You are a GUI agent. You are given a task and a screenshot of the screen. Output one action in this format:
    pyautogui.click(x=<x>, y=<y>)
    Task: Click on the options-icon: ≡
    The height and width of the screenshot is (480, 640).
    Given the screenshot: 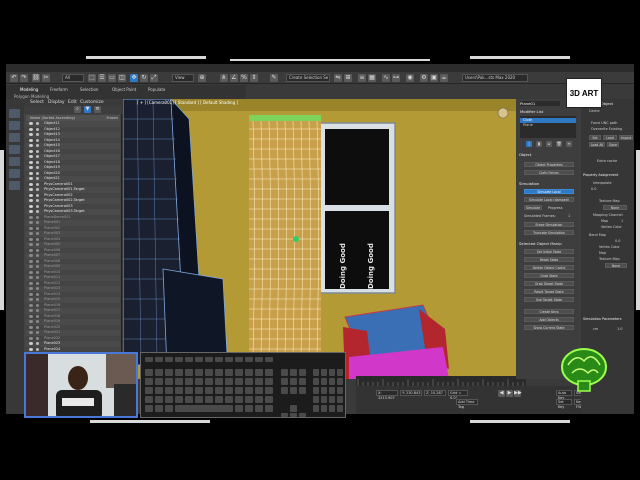 What is the action you would take?
    pyautogui.click(x=97, y=109)
    